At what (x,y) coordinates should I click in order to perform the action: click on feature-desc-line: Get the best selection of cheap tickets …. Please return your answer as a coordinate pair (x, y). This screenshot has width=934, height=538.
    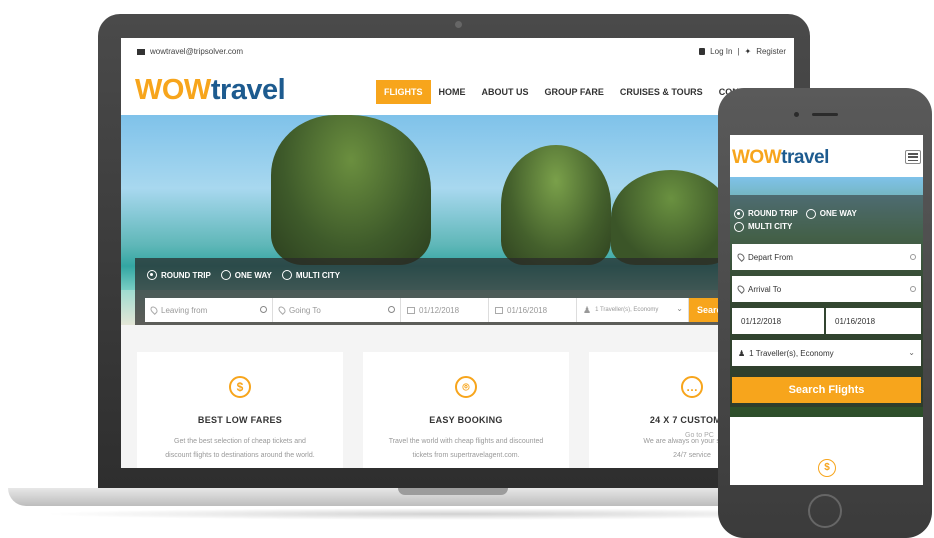
    Looking at the image, I should click on (240, 441).